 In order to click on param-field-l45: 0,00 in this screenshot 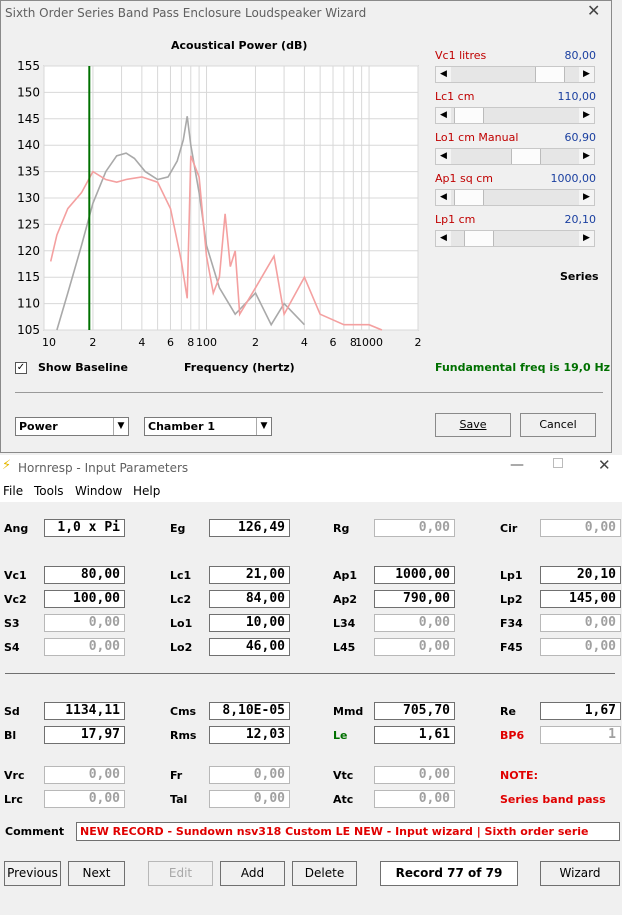, I will do `click(414, 647)`.